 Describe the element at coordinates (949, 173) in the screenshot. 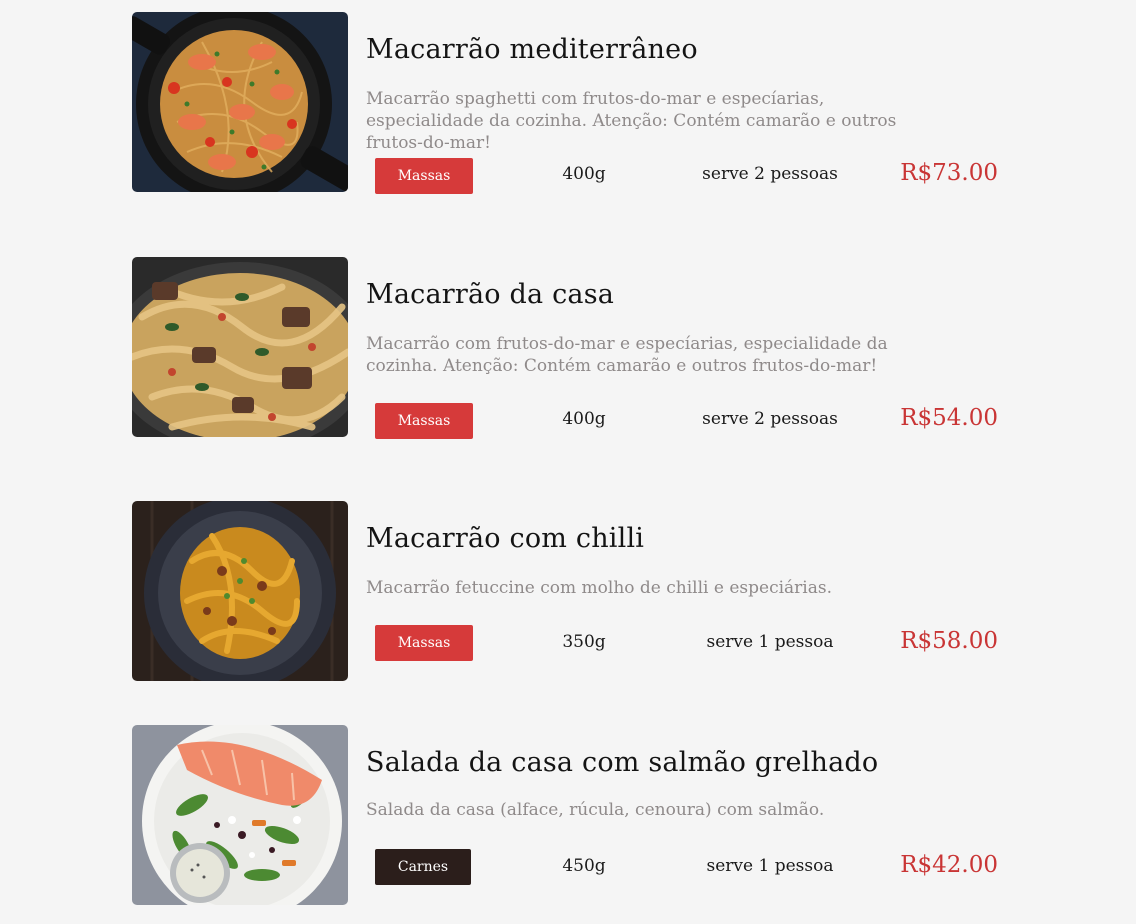

I see `dish-price: R$73.00` at that location.